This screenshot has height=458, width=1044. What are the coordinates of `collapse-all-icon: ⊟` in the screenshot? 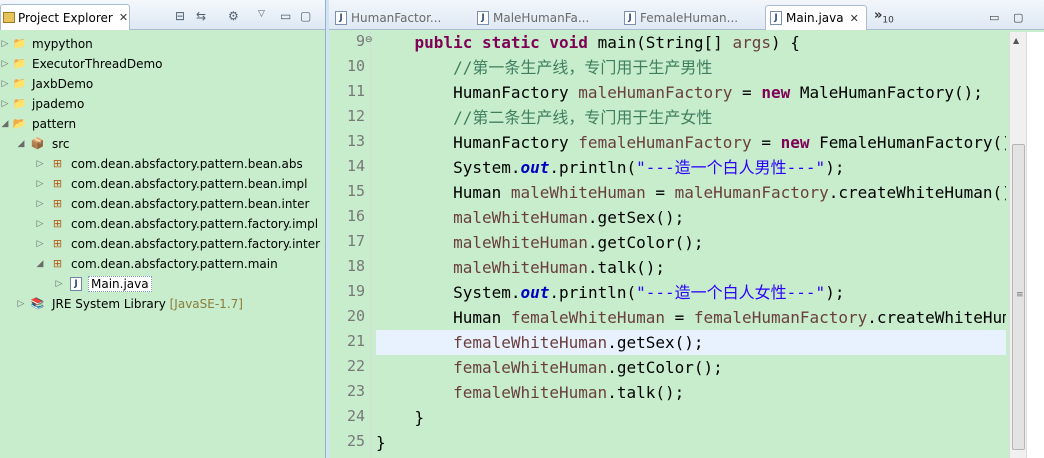 It's located at (180, 16).